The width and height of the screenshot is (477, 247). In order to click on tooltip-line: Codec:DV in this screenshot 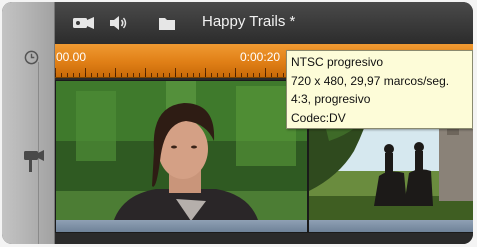, I will do `click(318, 117)`.